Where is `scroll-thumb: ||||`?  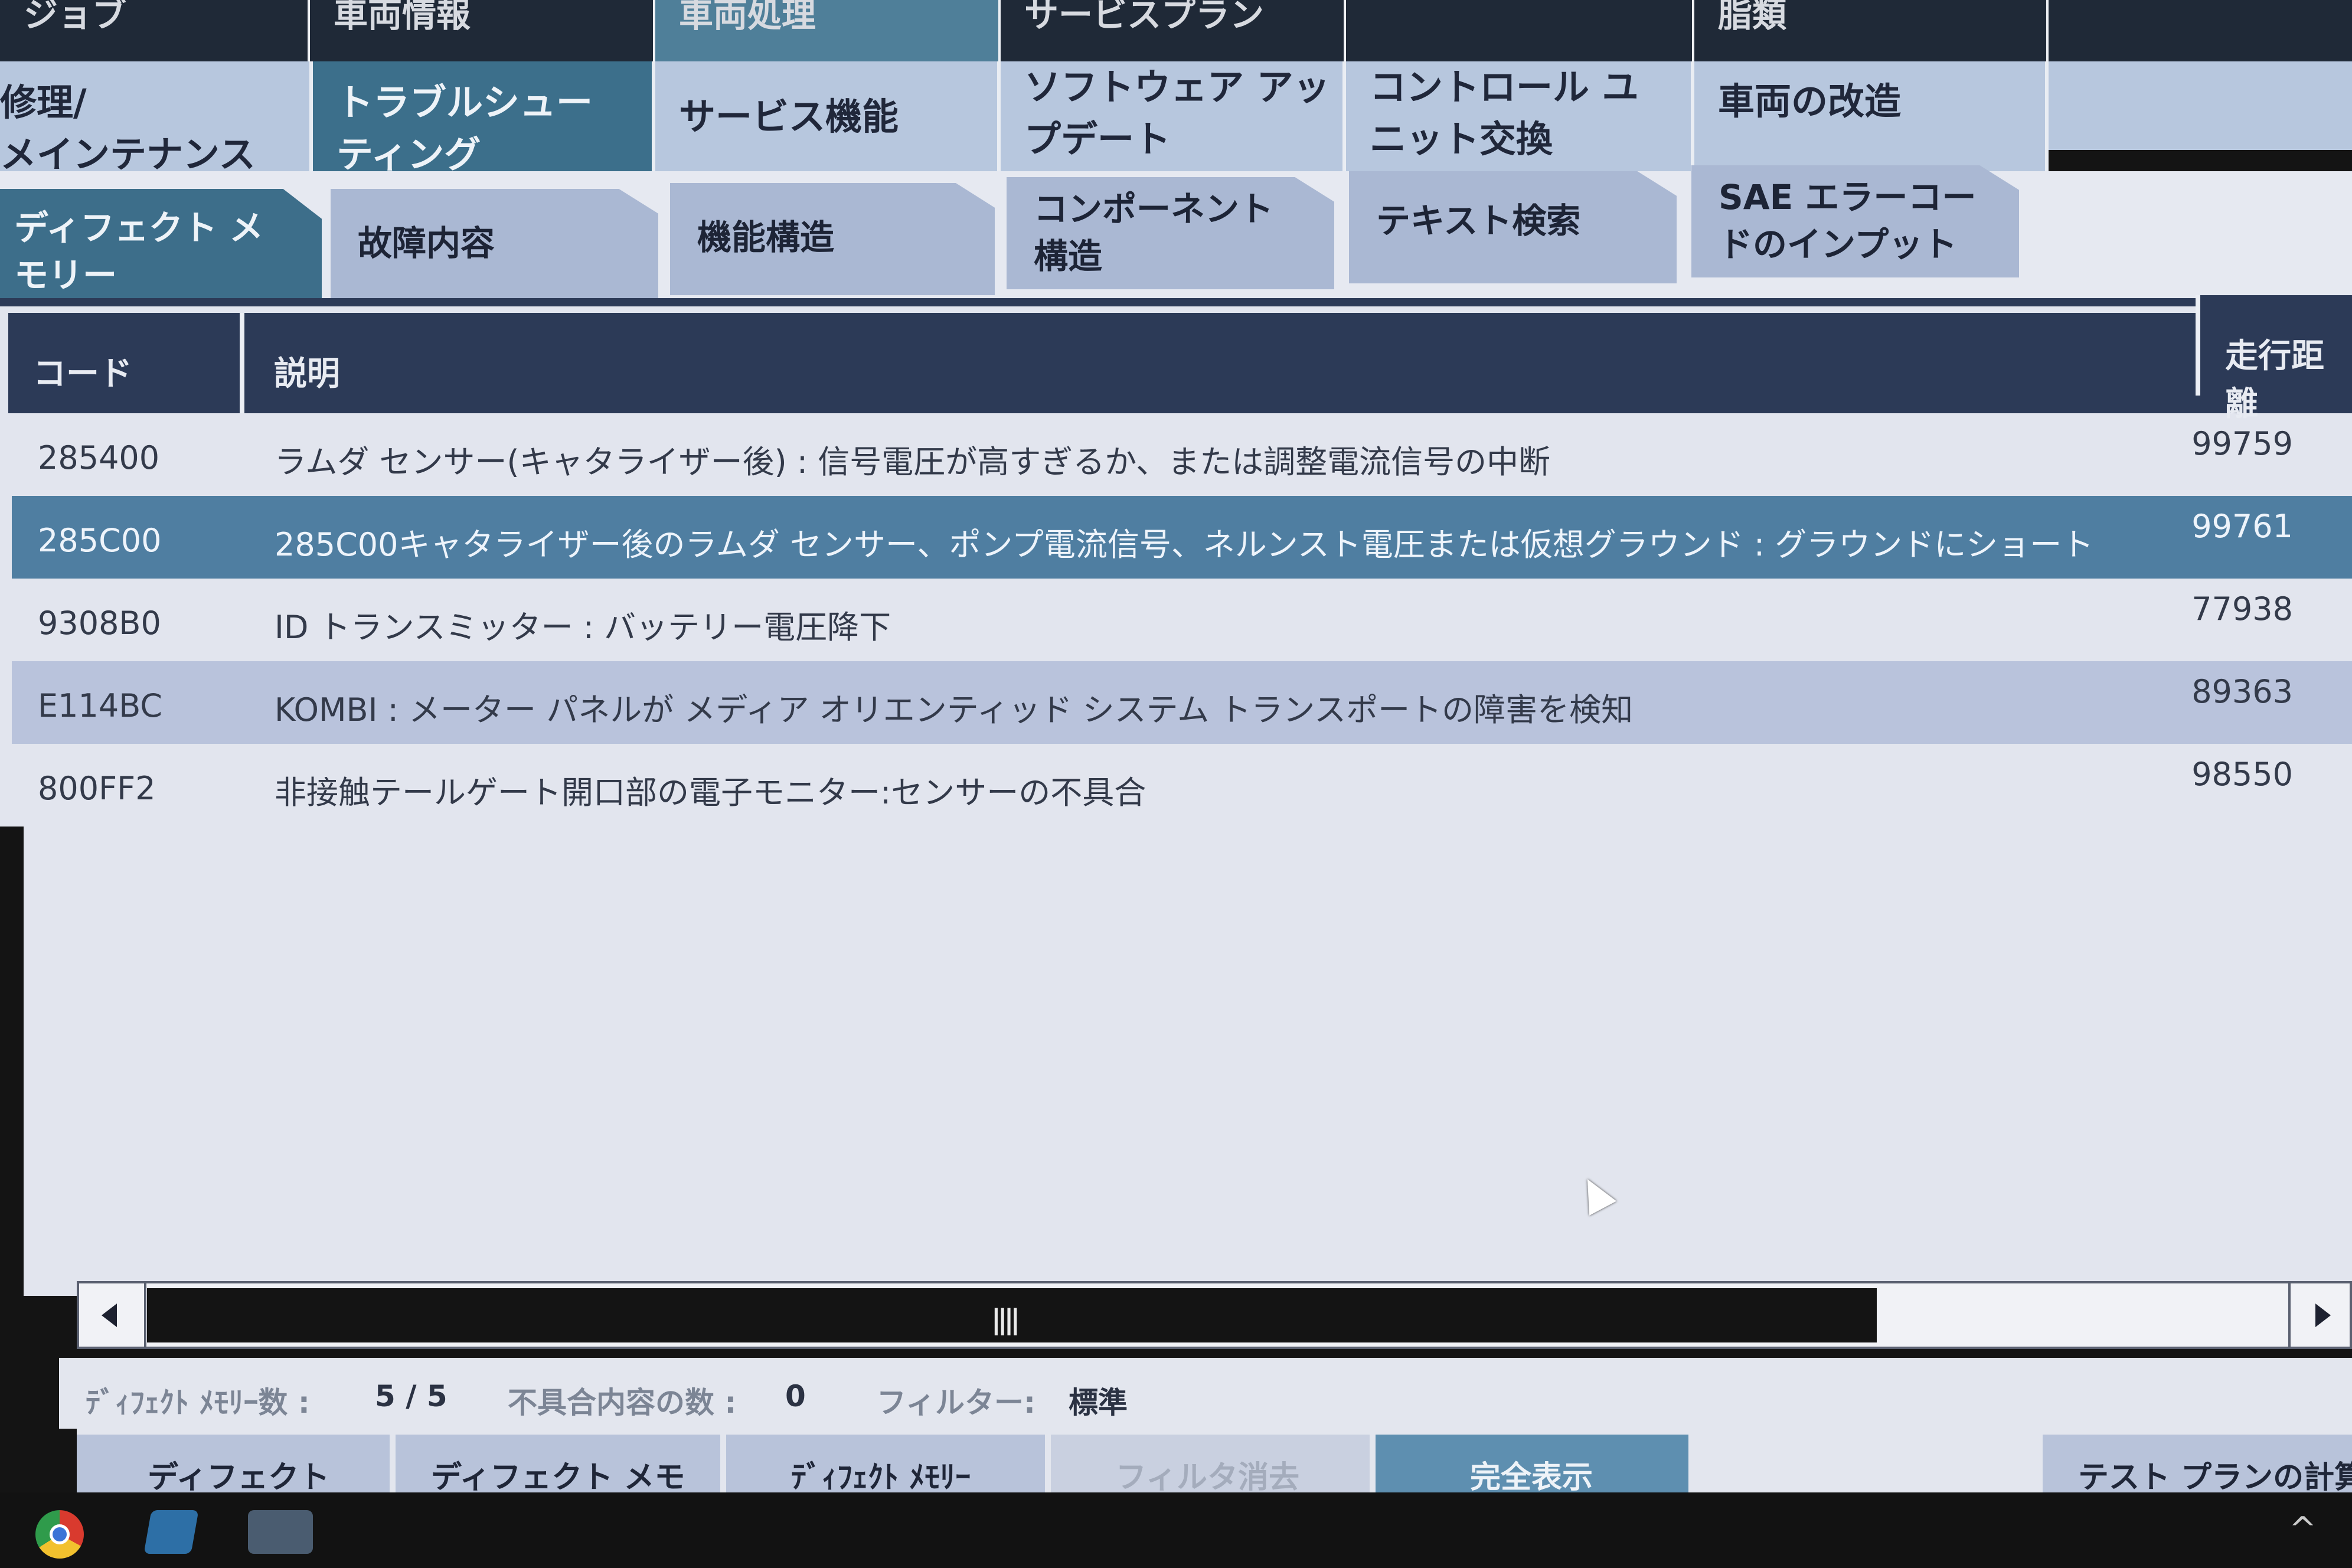 scroll-thumb: |||| is located at coordinates (1012, 1315).